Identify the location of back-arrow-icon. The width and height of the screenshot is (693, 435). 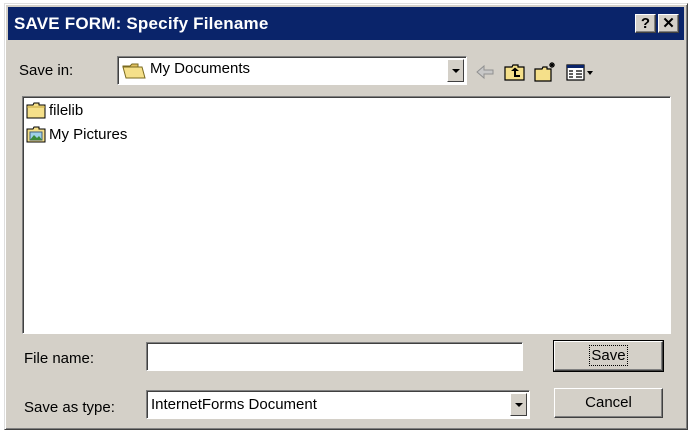
(485, 72).